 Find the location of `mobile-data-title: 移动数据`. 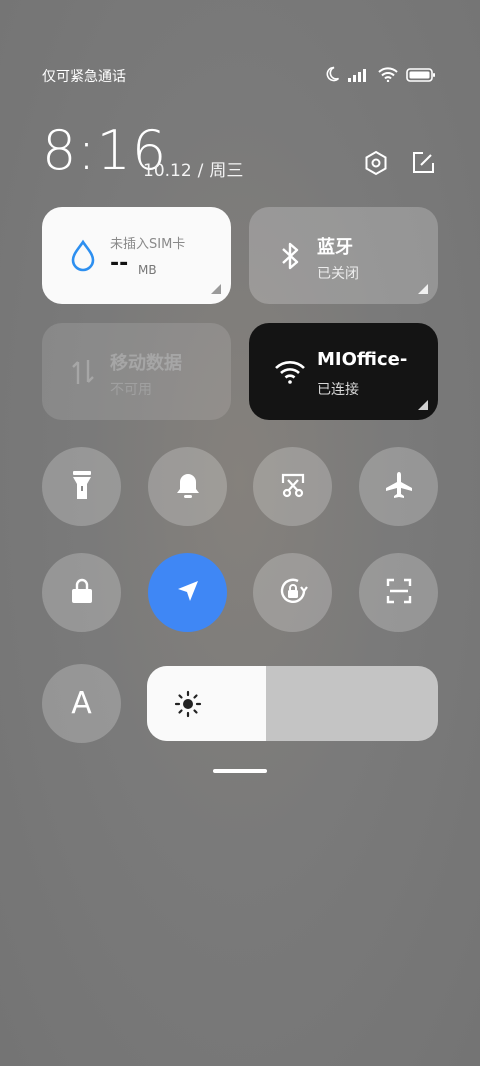

mobile-data-title: 移动数据 is located at coordinates (146, 363).